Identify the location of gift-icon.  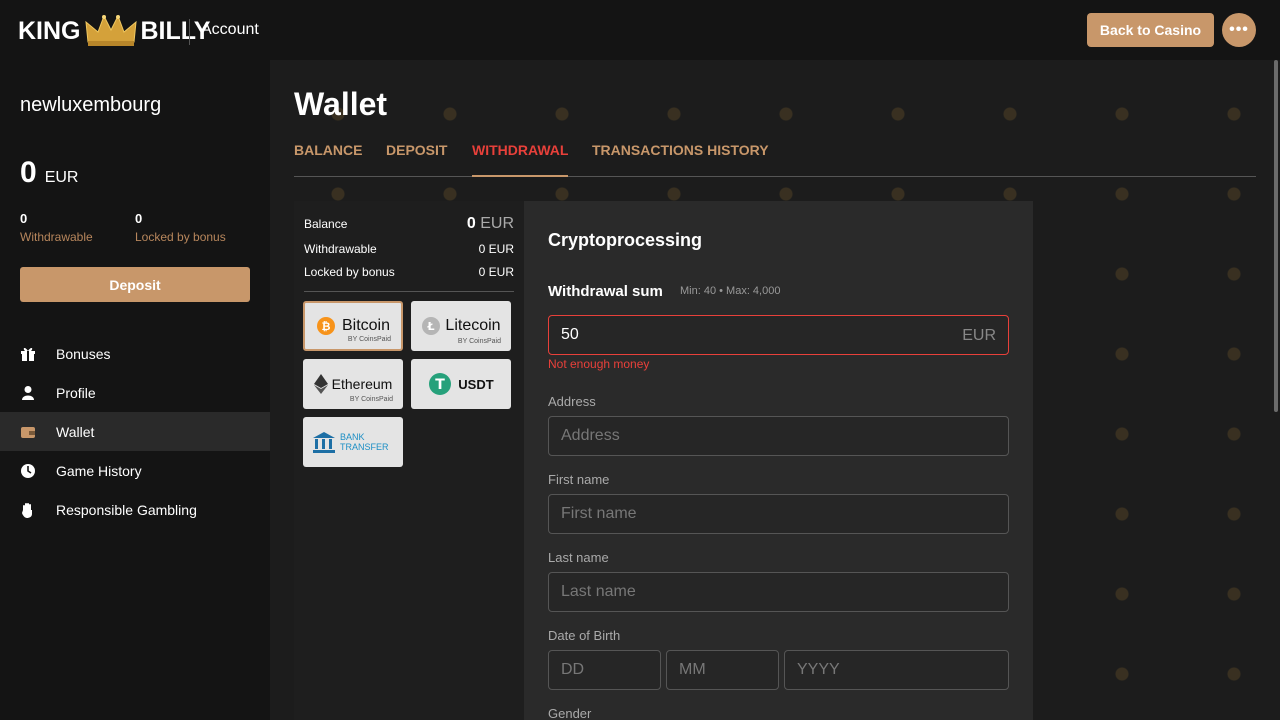
(28, 354).